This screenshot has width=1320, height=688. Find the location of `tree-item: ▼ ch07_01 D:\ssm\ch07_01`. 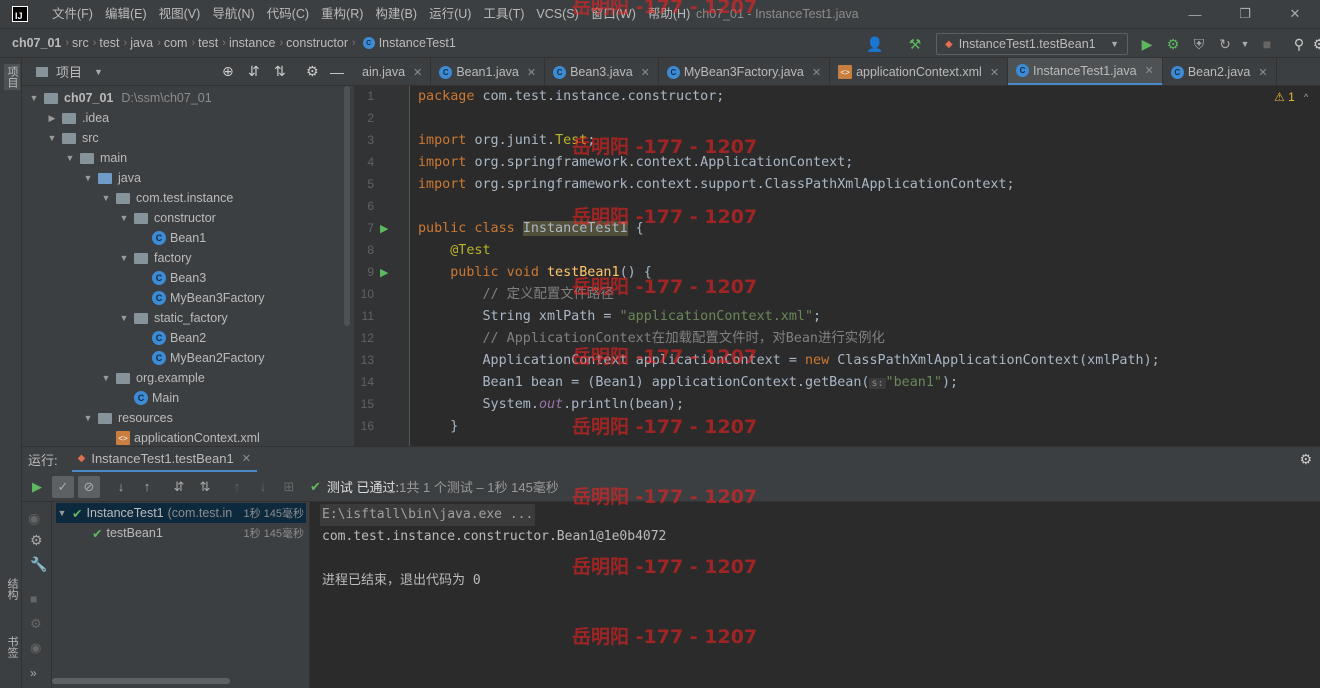

tree-item: ▼ ch07_01 D:\ssm\ch07_01 is located at coordinates (120, 98).